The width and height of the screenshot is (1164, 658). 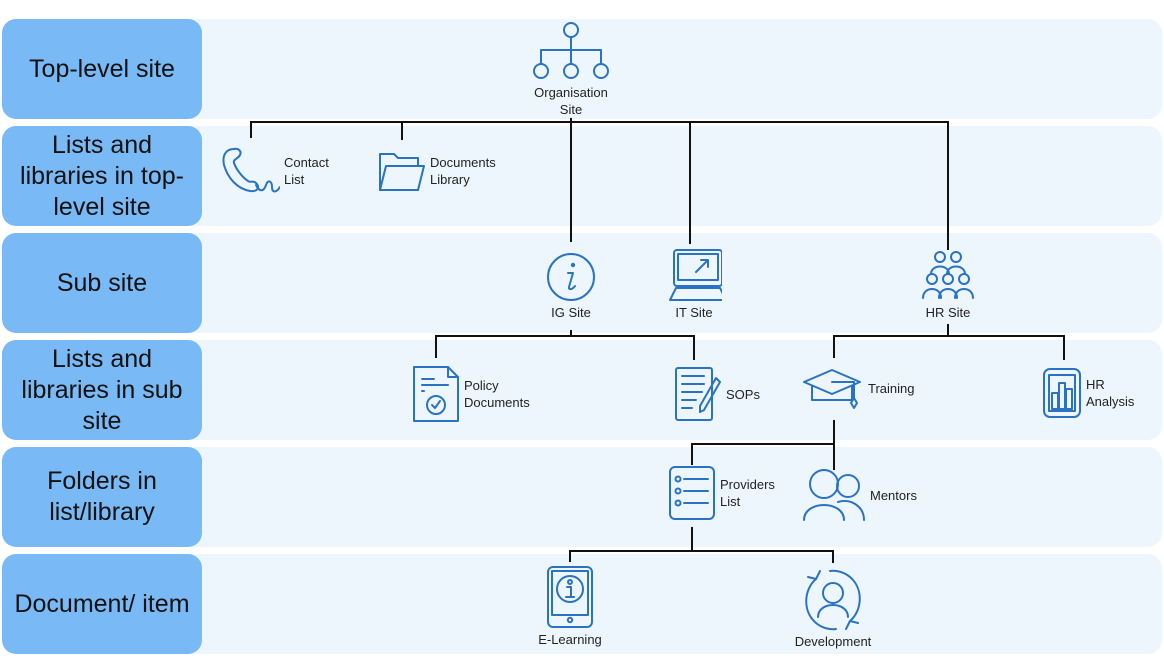 I want to click on node-label: Policy Documents, so click(x=497, y=394).